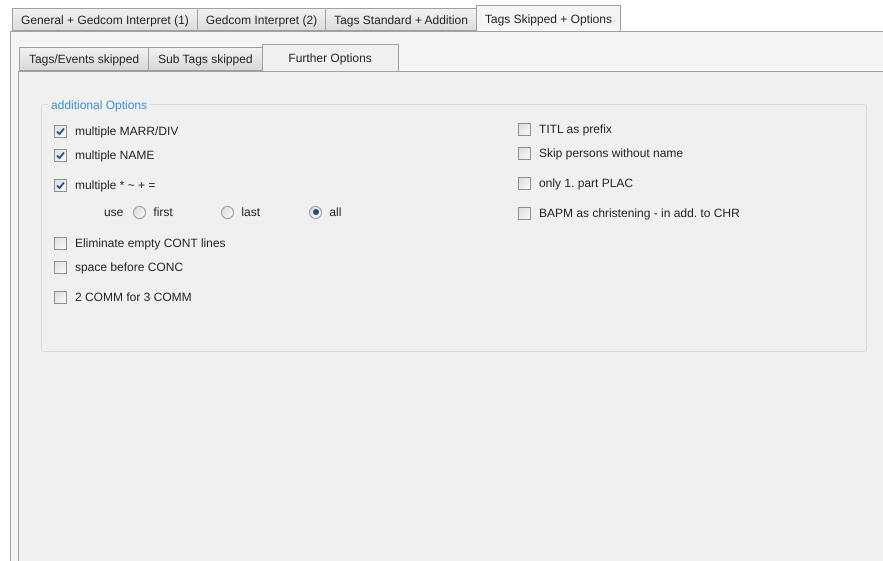 The height and width of the screenshot is (561, 883). What do you see at coordinates (586, 183) in the screenshot?
I see `checkbox-label: only 1. part PLAC` at bounding box center [586, 183].